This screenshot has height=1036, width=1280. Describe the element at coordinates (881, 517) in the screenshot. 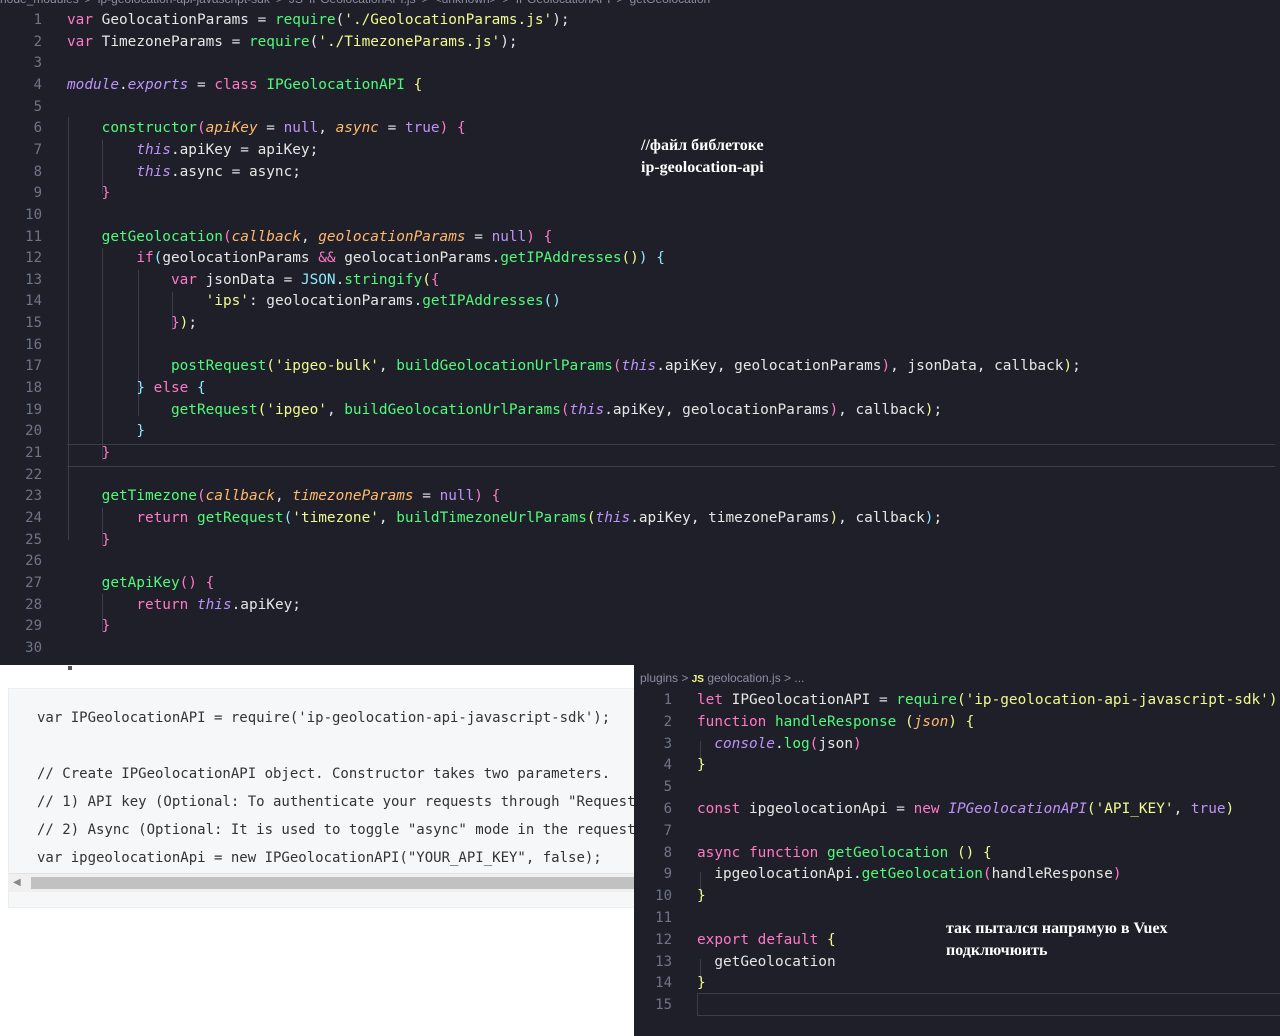

I see `code-token: , callback` at that location.